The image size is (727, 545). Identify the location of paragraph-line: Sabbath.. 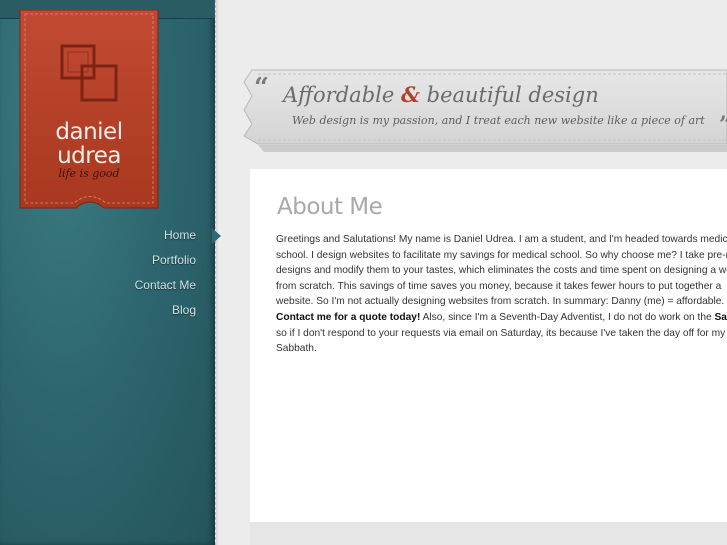
(296, 349).